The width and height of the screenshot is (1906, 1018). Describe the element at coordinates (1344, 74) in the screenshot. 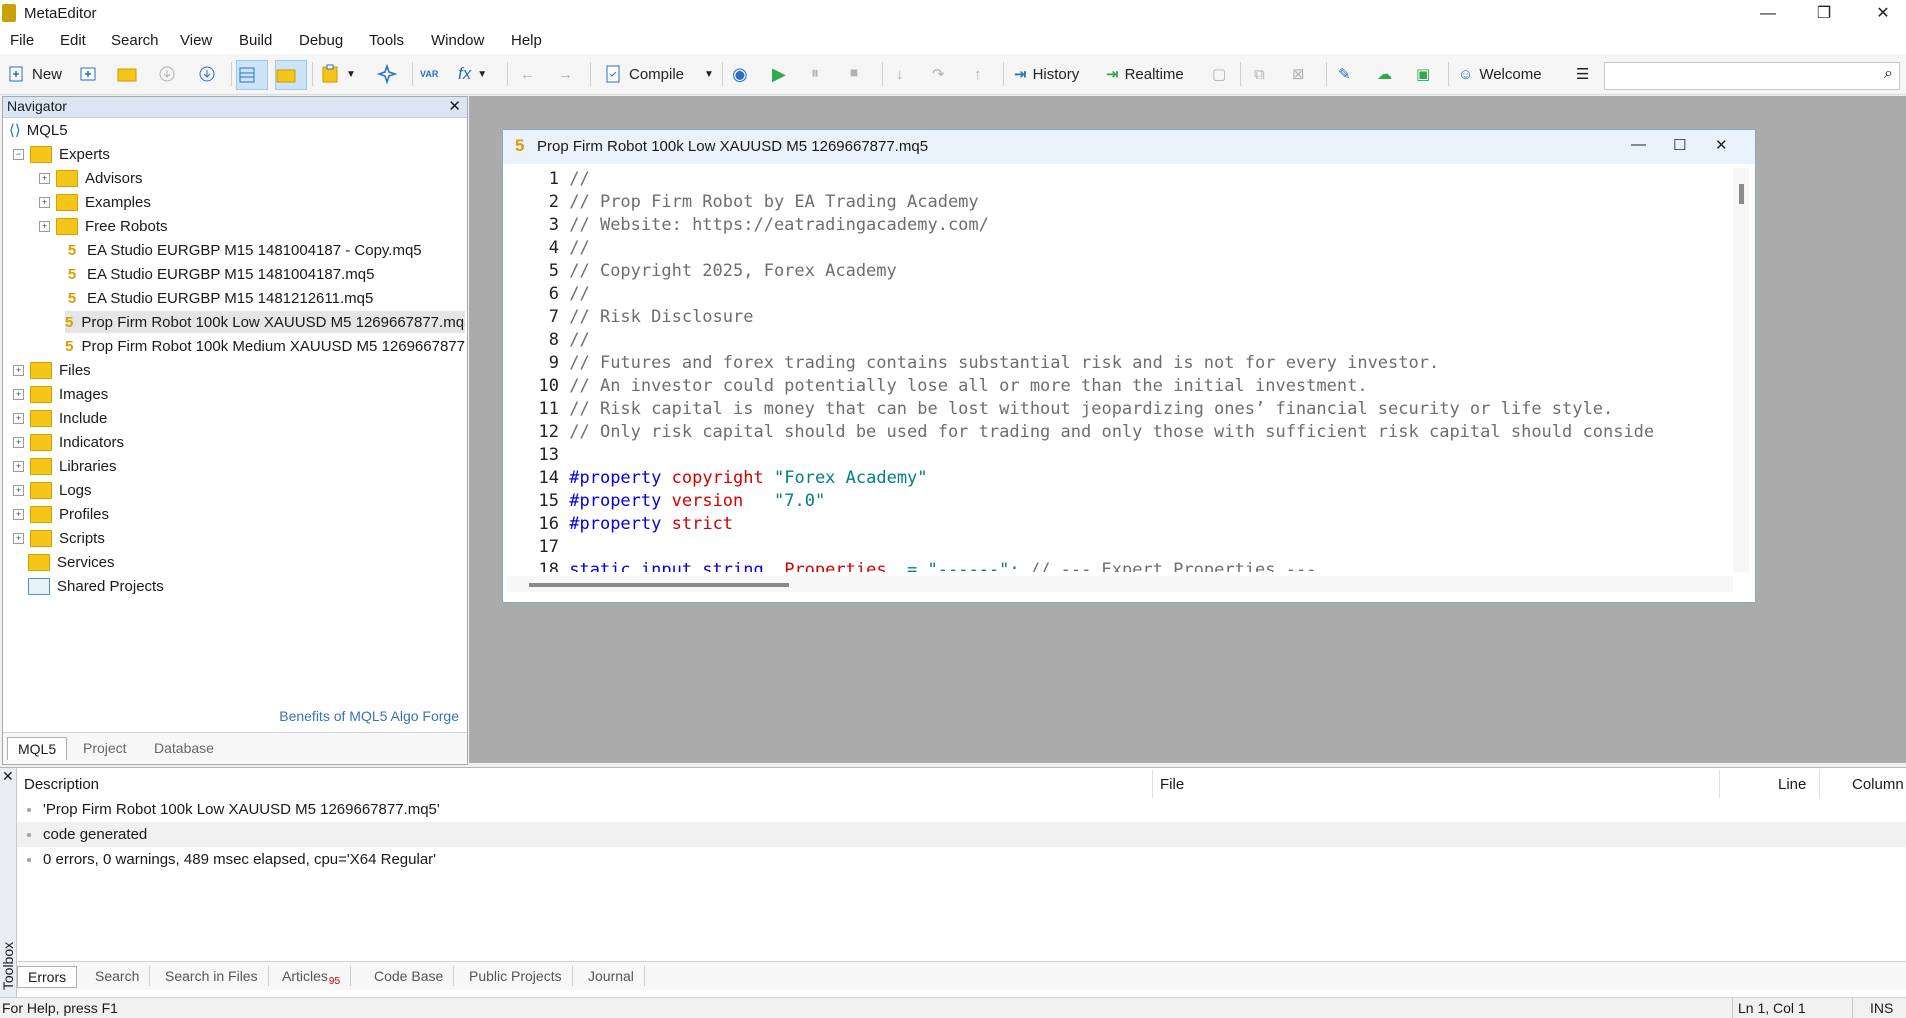

I see `publish-button: ✎` at that location.